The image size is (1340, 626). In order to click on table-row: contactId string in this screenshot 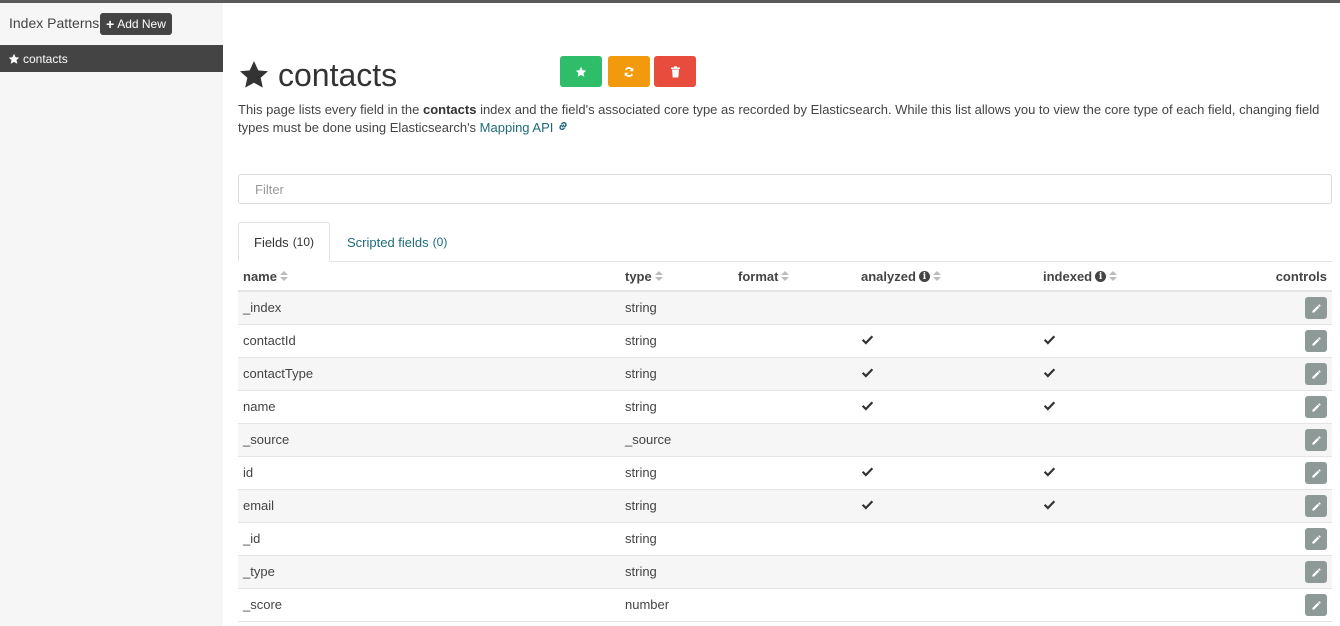, I will do `click(785, 341)`.